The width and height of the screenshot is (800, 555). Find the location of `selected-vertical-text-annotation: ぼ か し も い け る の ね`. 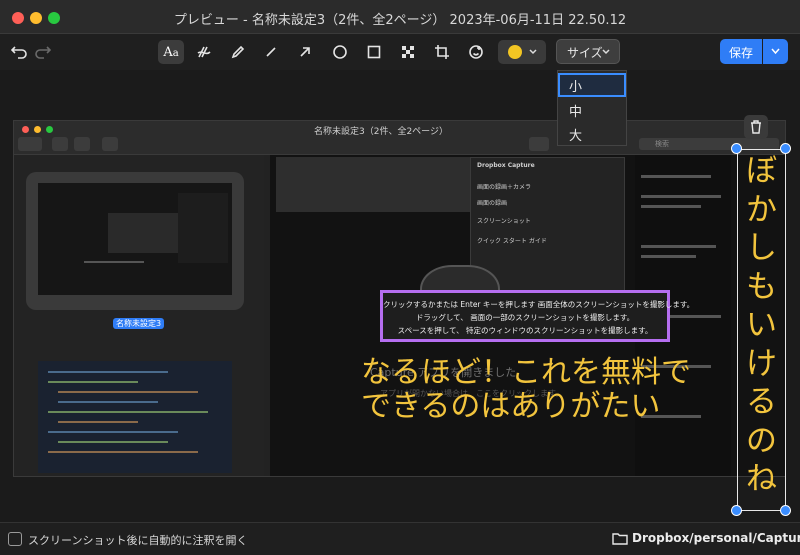

selected-vertical-text-annotation: ぼ か し も い け る の ね is located at coordinates (761, 330).